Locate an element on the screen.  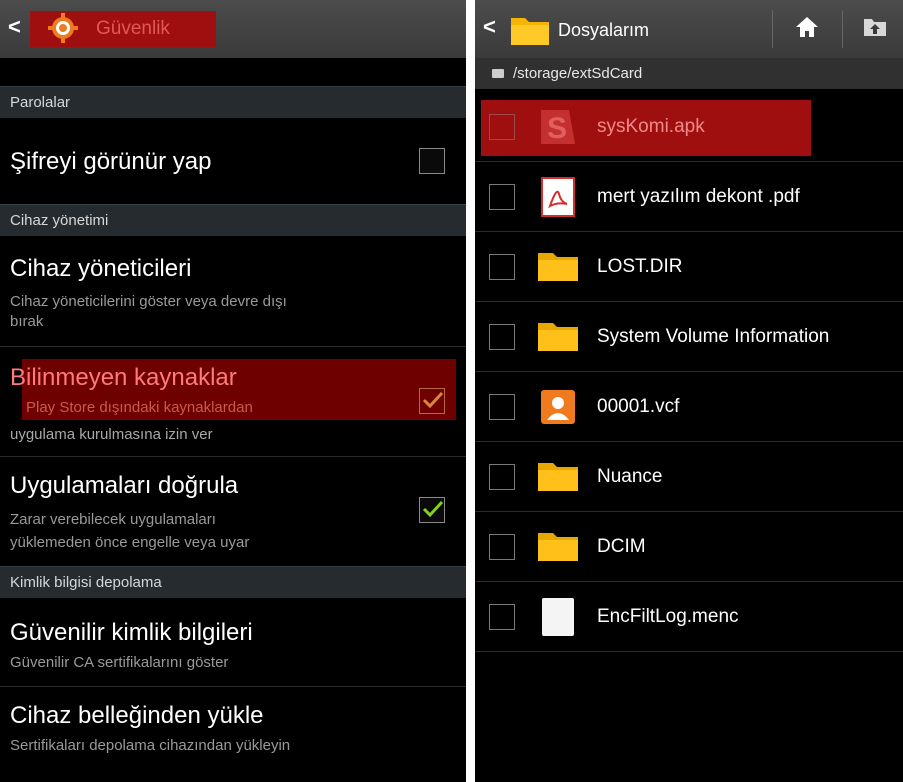
list-item: 00001.vcf is located at coordinates (689, 407).